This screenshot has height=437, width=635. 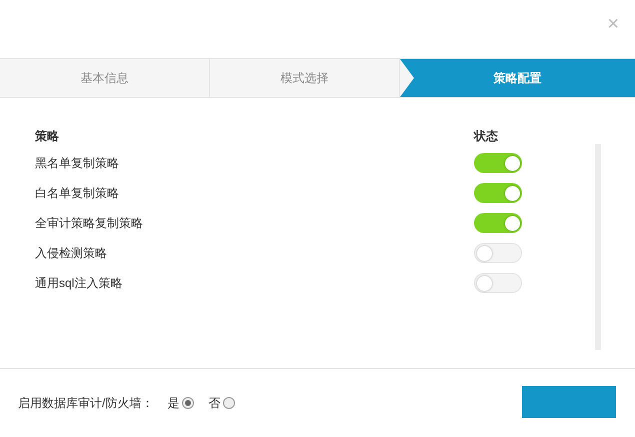 What do you see at coordinates (222, 403) in the screenshot?
I see `radio-option: 否` at bounding box center [222, 403].